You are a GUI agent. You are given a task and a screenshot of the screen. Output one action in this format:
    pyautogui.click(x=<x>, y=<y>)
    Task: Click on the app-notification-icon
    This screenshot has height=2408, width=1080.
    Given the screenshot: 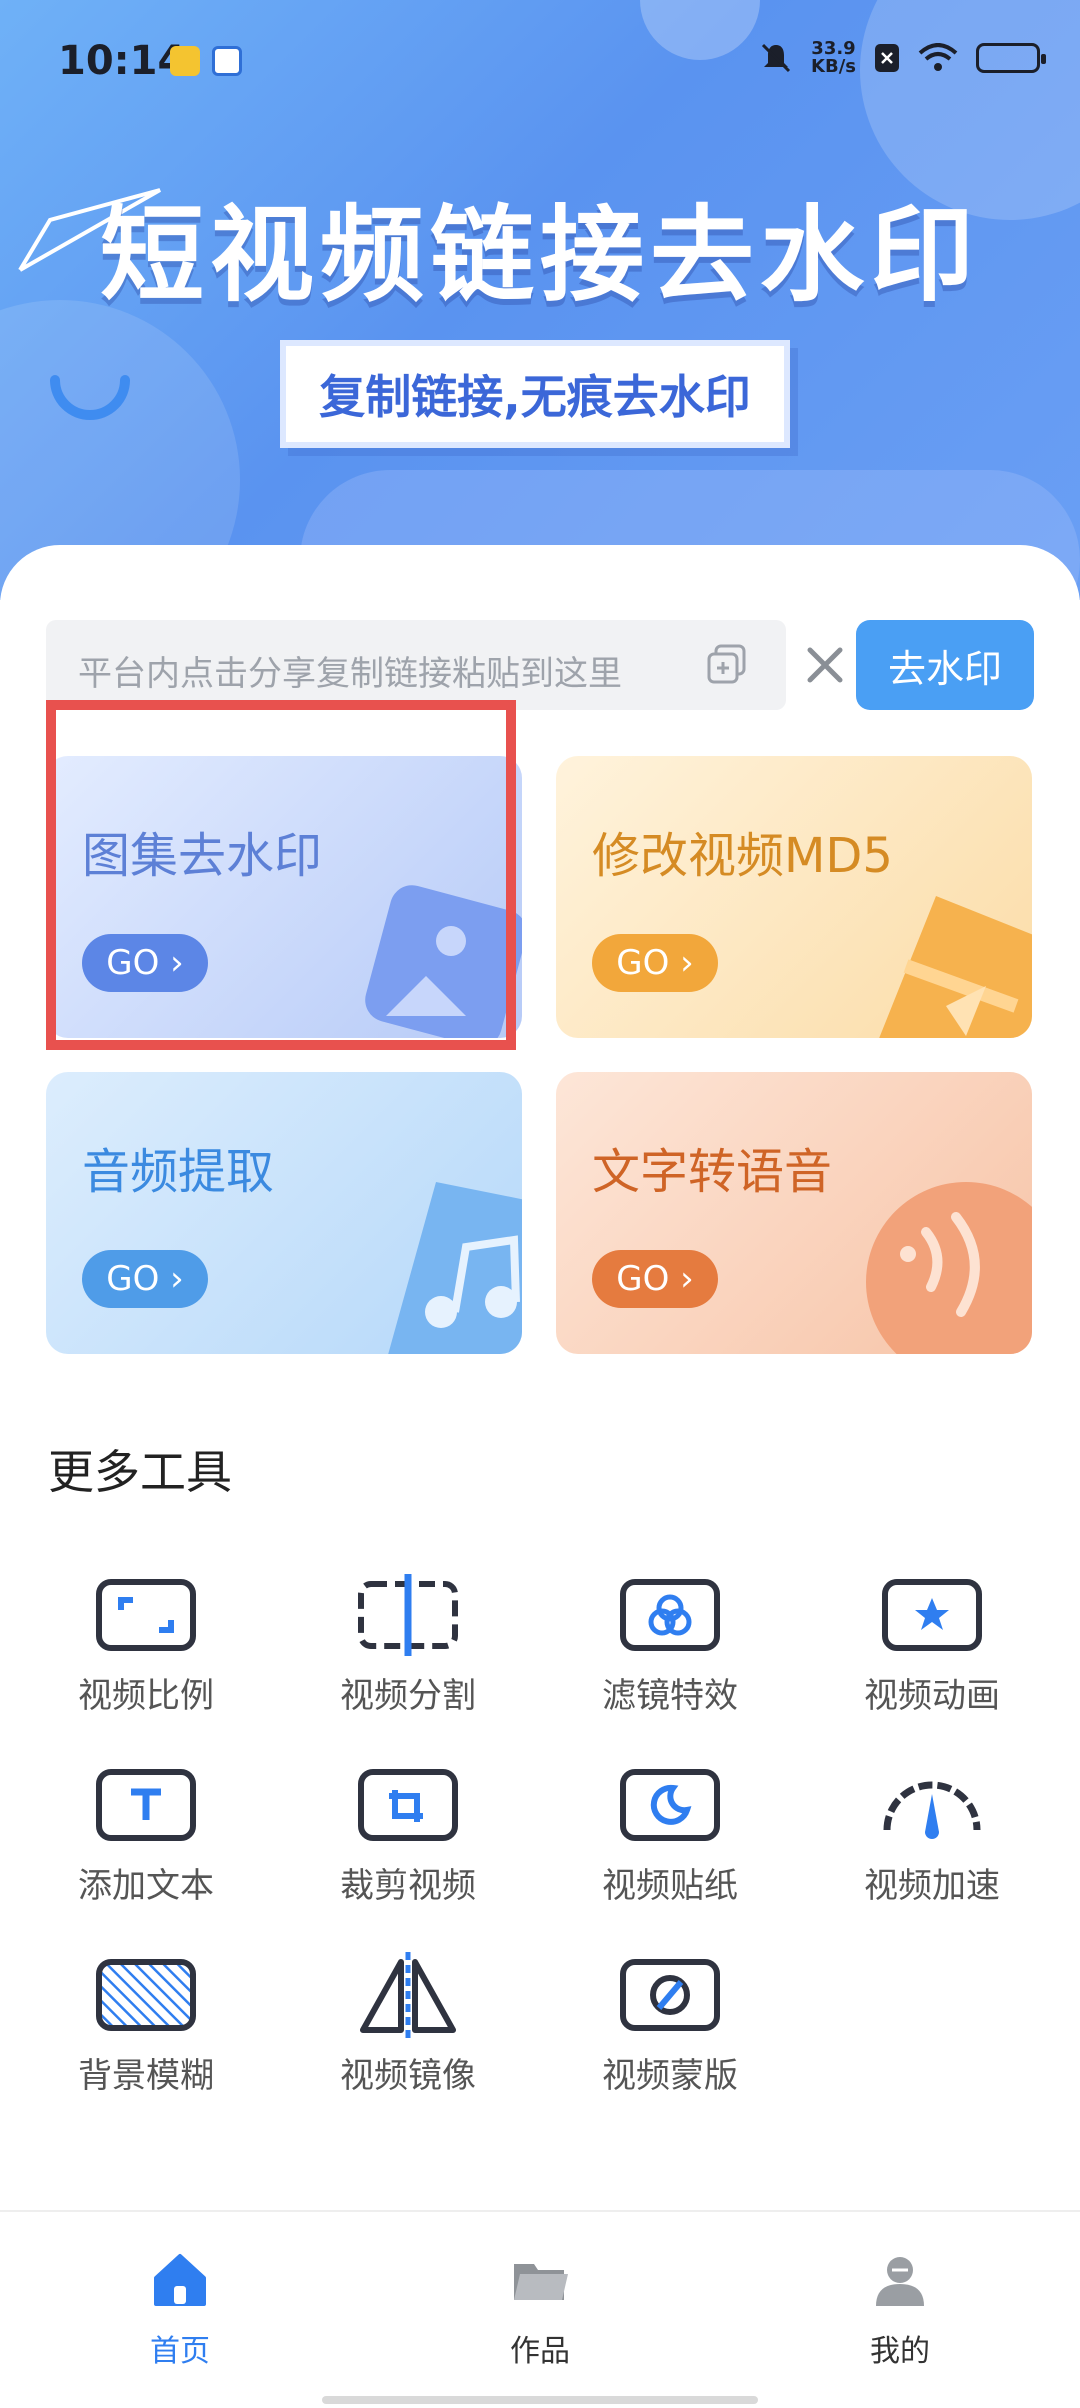 What is the action you would take?
    pyautogui.click(x=185, y=61)
    